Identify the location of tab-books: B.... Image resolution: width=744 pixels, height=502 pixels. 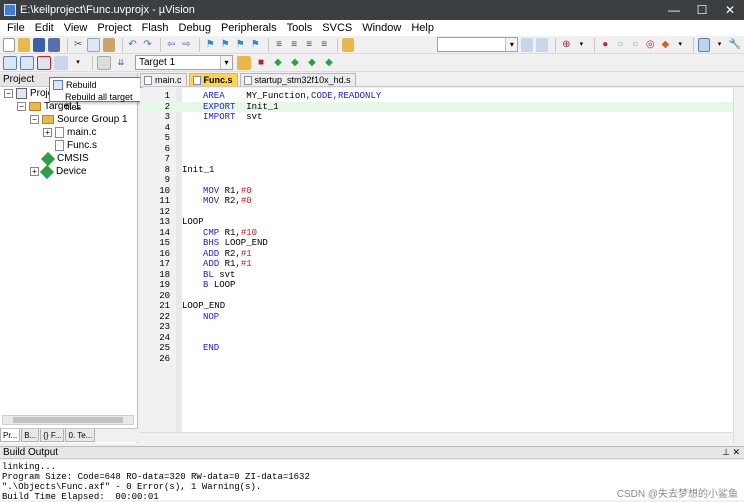
(30, 435).